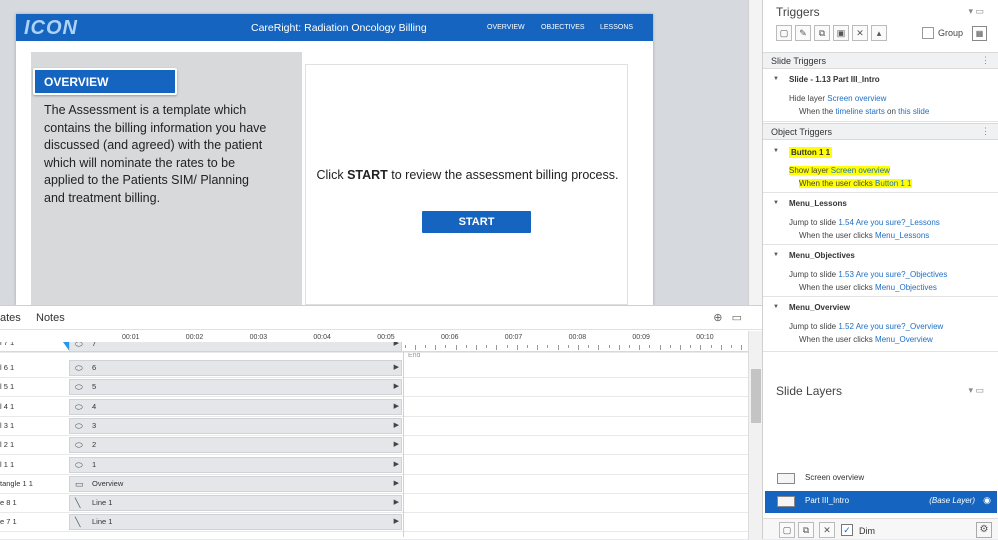  I want to click on new-trigger-icon: ▢, so click(784, 33).